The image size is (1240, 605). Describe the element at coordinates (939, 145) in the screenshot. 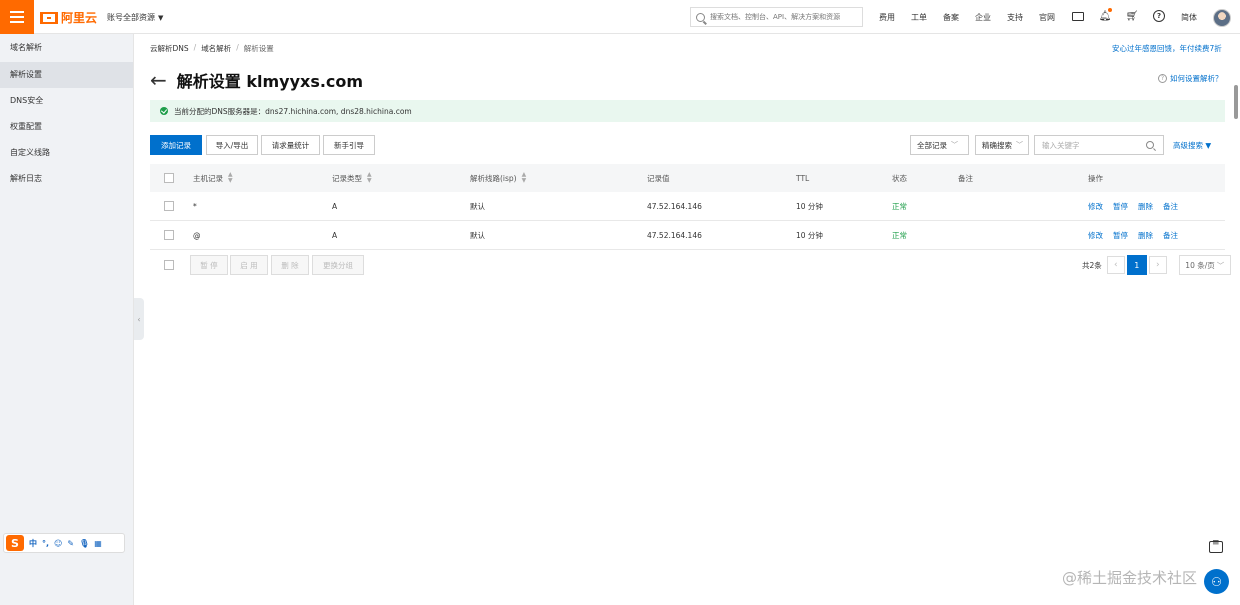

I see `record-filter-select: 全部记录 ﹀` at that location.